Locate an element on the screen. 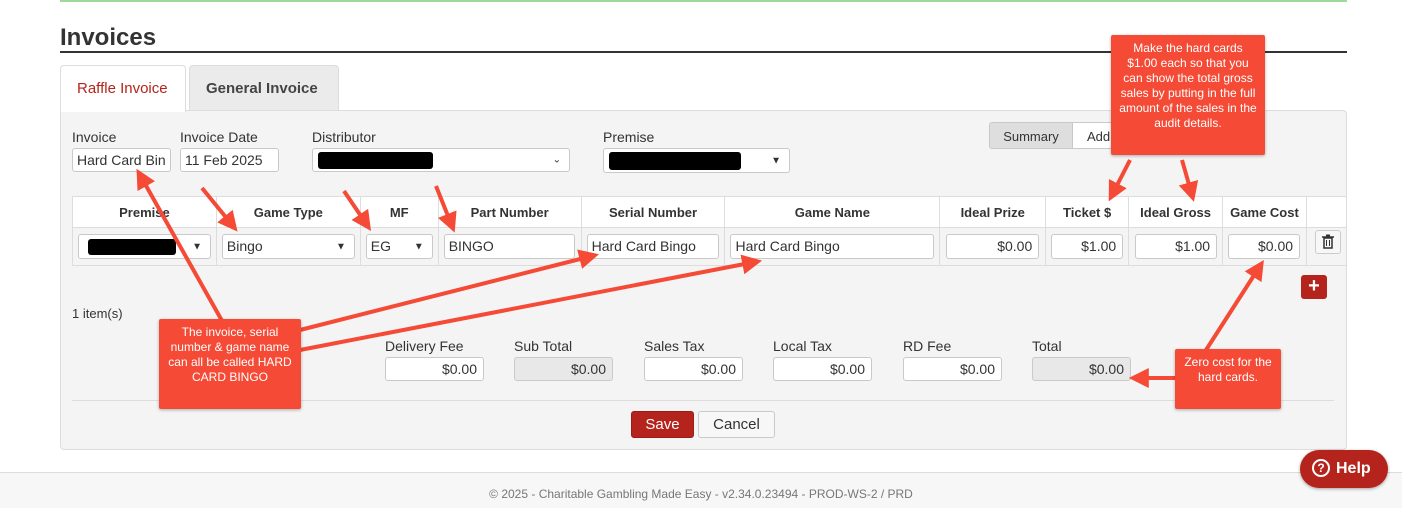 This screenshot has width=1402, height=508. cell-game-type: Bingo ▼ is located at coordinates (288, 246).